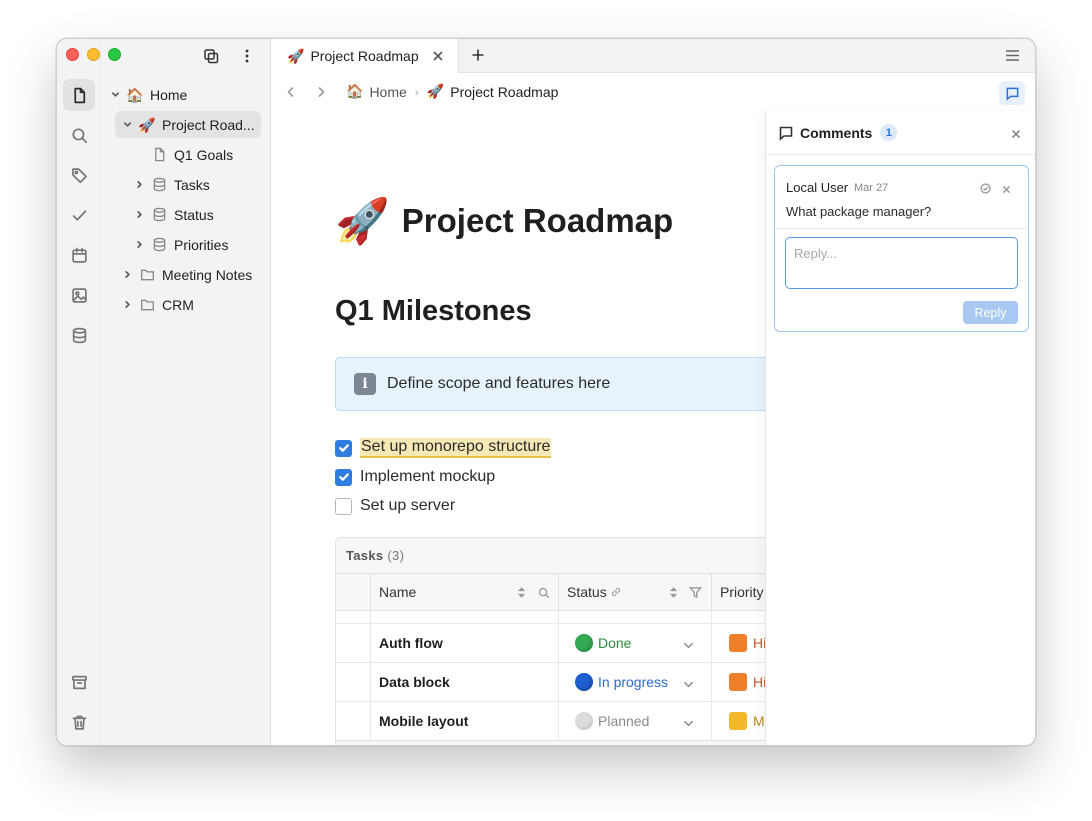  What do you see at coordinates (375, 555) in the screenshot?
I see `table-title: Tasks (3)` at bounding box center [375, 555].